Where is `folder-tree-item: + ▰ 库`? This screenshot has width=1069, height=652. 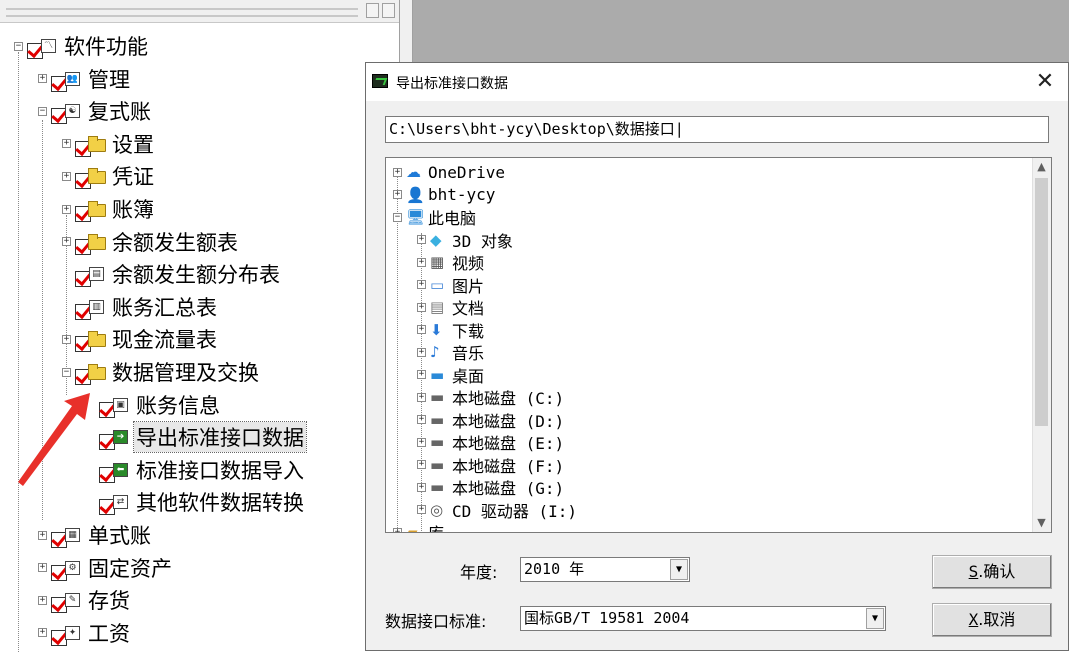 folder-tree-item: + ▰ 库 is located at coordinates (418, 526).